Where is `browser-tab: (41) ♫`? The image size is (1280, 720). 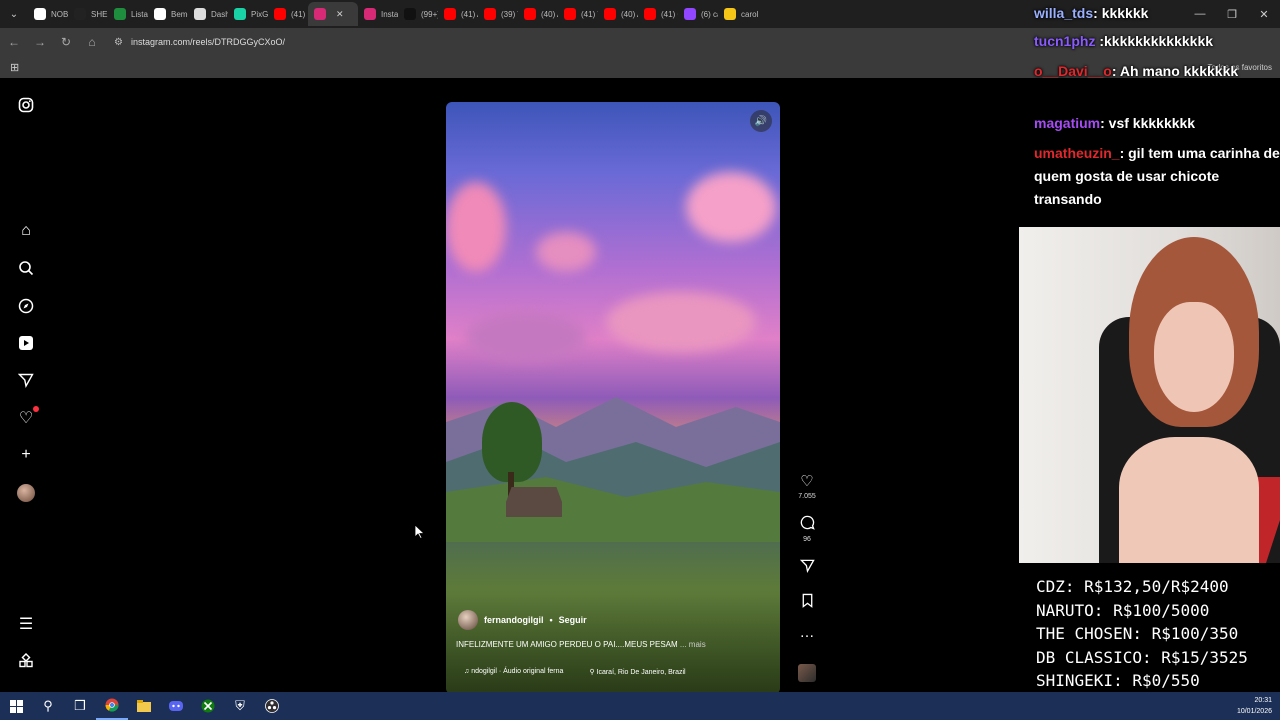 browser-tab: (41) ♫ is located at coordinates (288, 14).